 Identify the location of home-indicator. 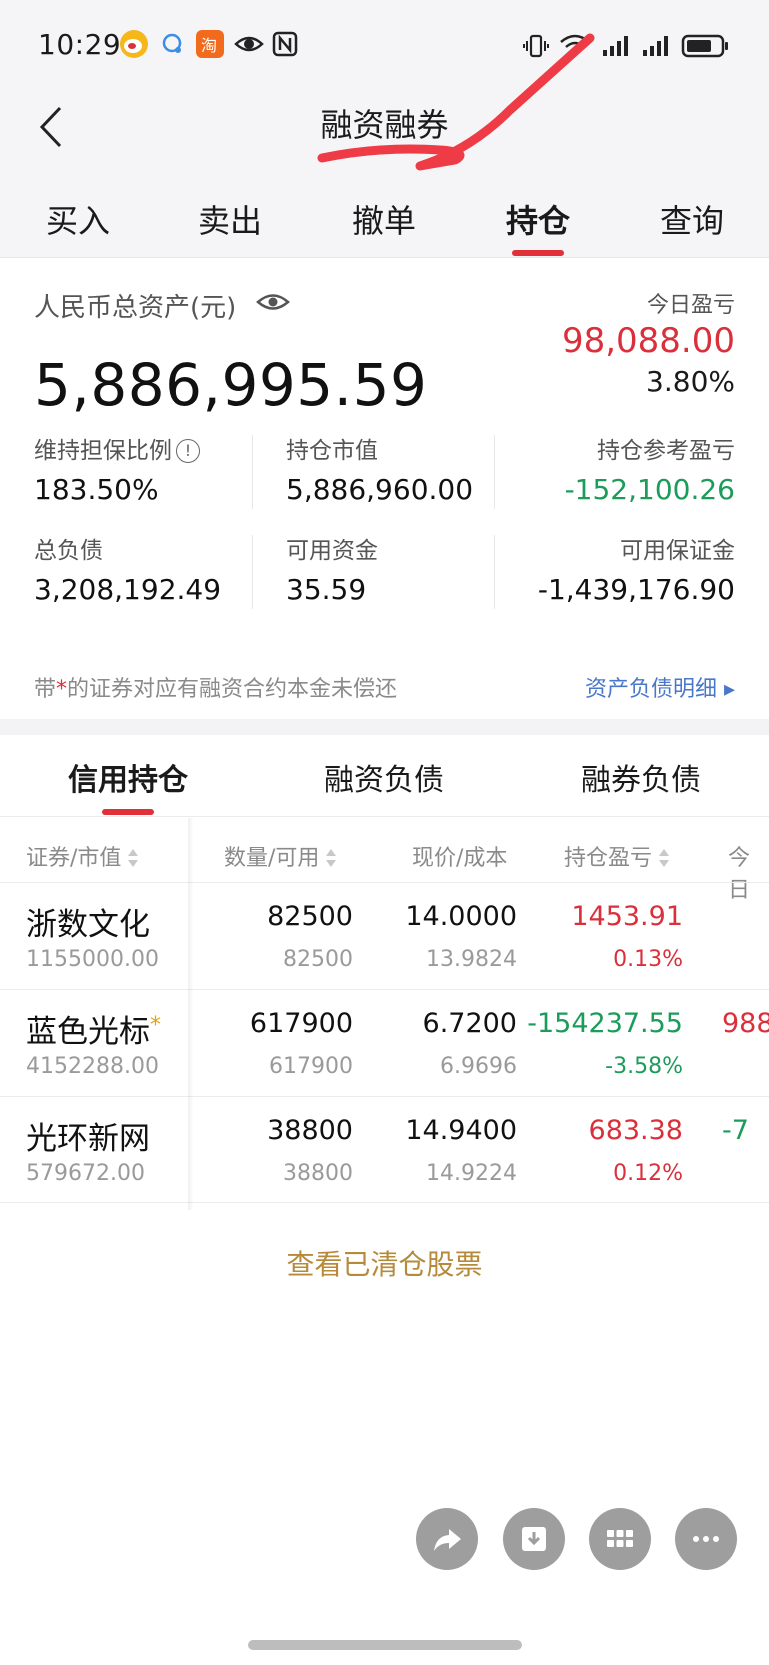
(385, 1645).